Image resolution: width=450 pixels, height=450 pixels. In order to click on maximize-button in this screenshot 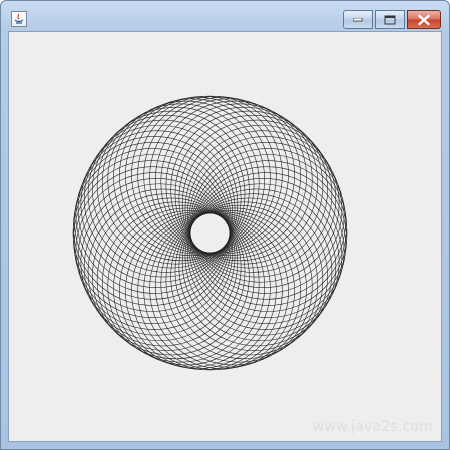, I will do `click(390, 19)`.